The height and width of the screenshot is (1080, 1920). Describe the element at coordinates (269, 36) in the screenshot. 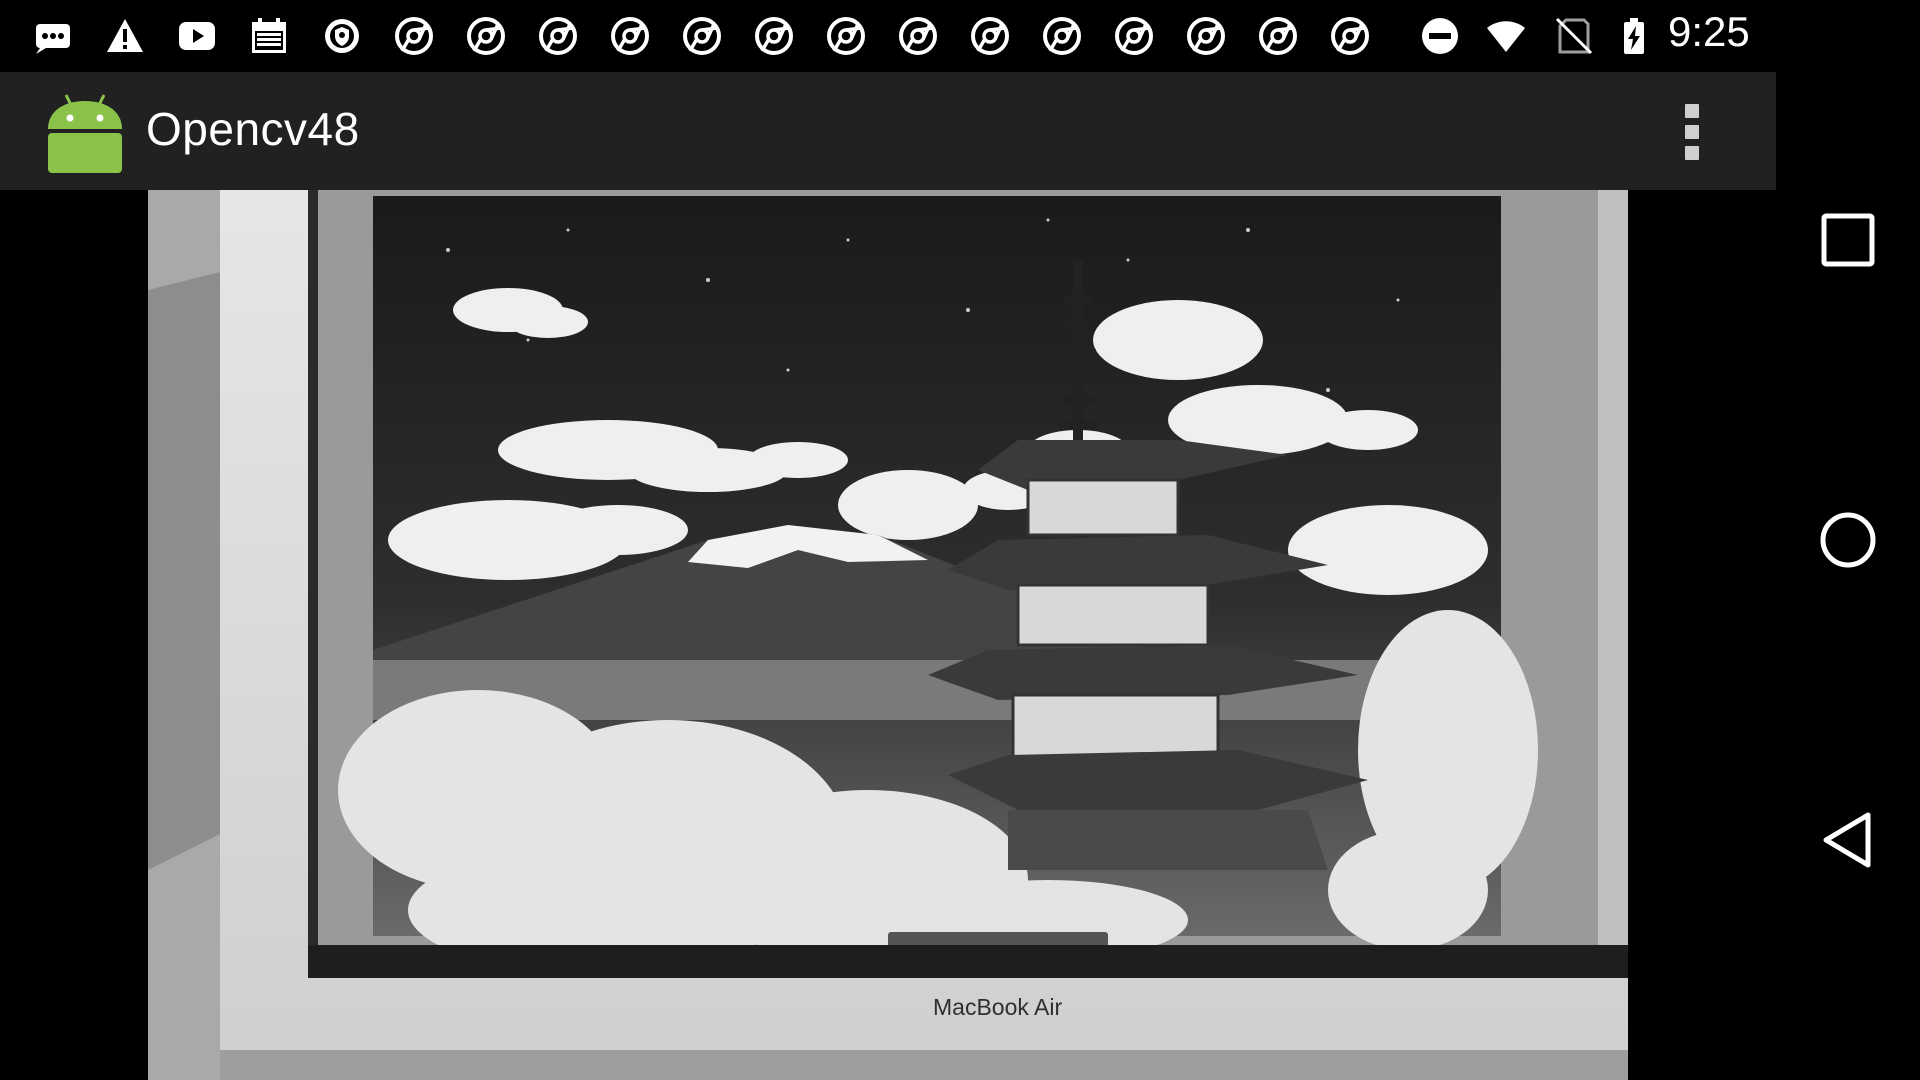

I see `calendar-icon` at that location.